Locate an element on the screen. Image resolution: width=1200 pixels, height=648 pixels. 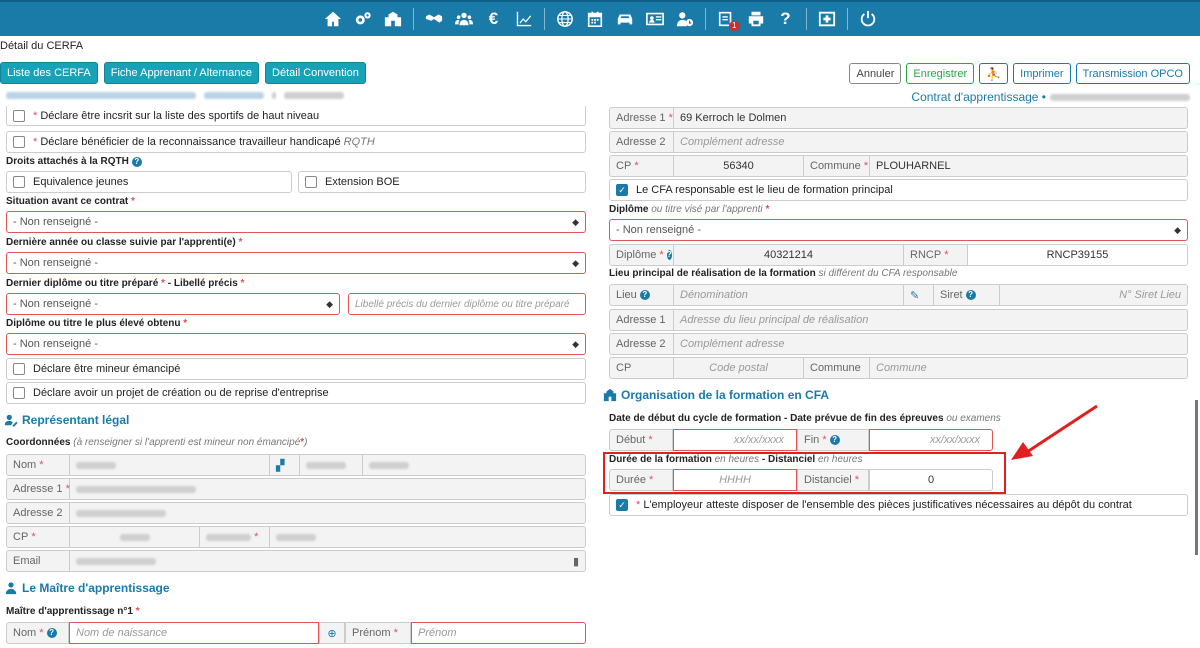
cfa-cp-input: 56340 is located at coordinates (739, 166).